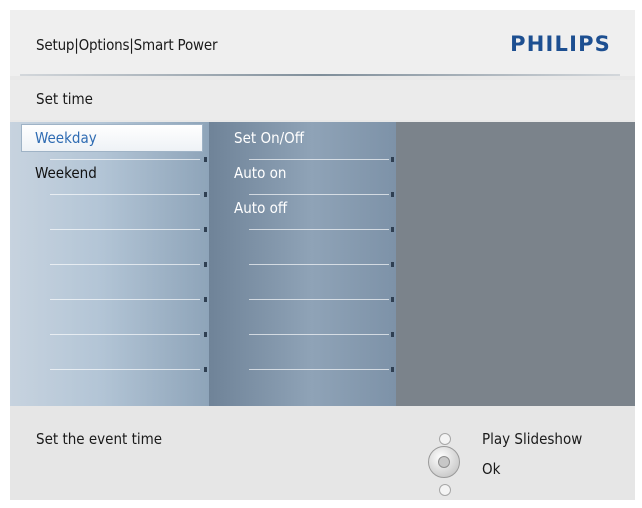  Describe the element at coordinates (445, 490) in the screenshot. I see `down-button-icon` at that location.